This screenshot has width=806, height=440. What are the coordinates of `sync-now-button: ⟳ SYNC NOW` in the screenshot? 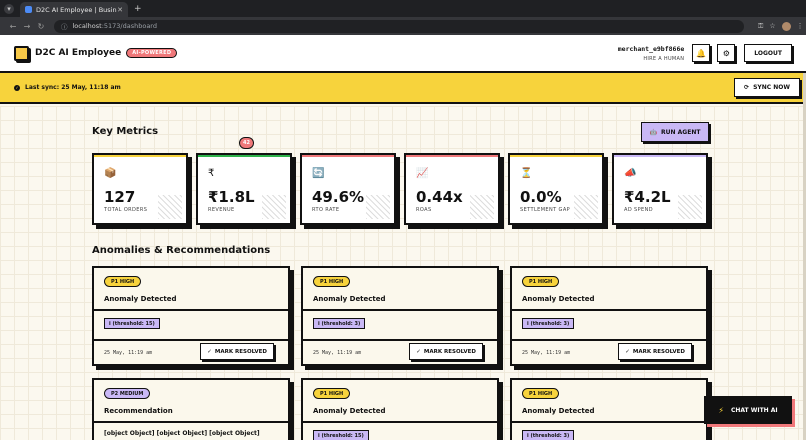 It's located at (767, 87).